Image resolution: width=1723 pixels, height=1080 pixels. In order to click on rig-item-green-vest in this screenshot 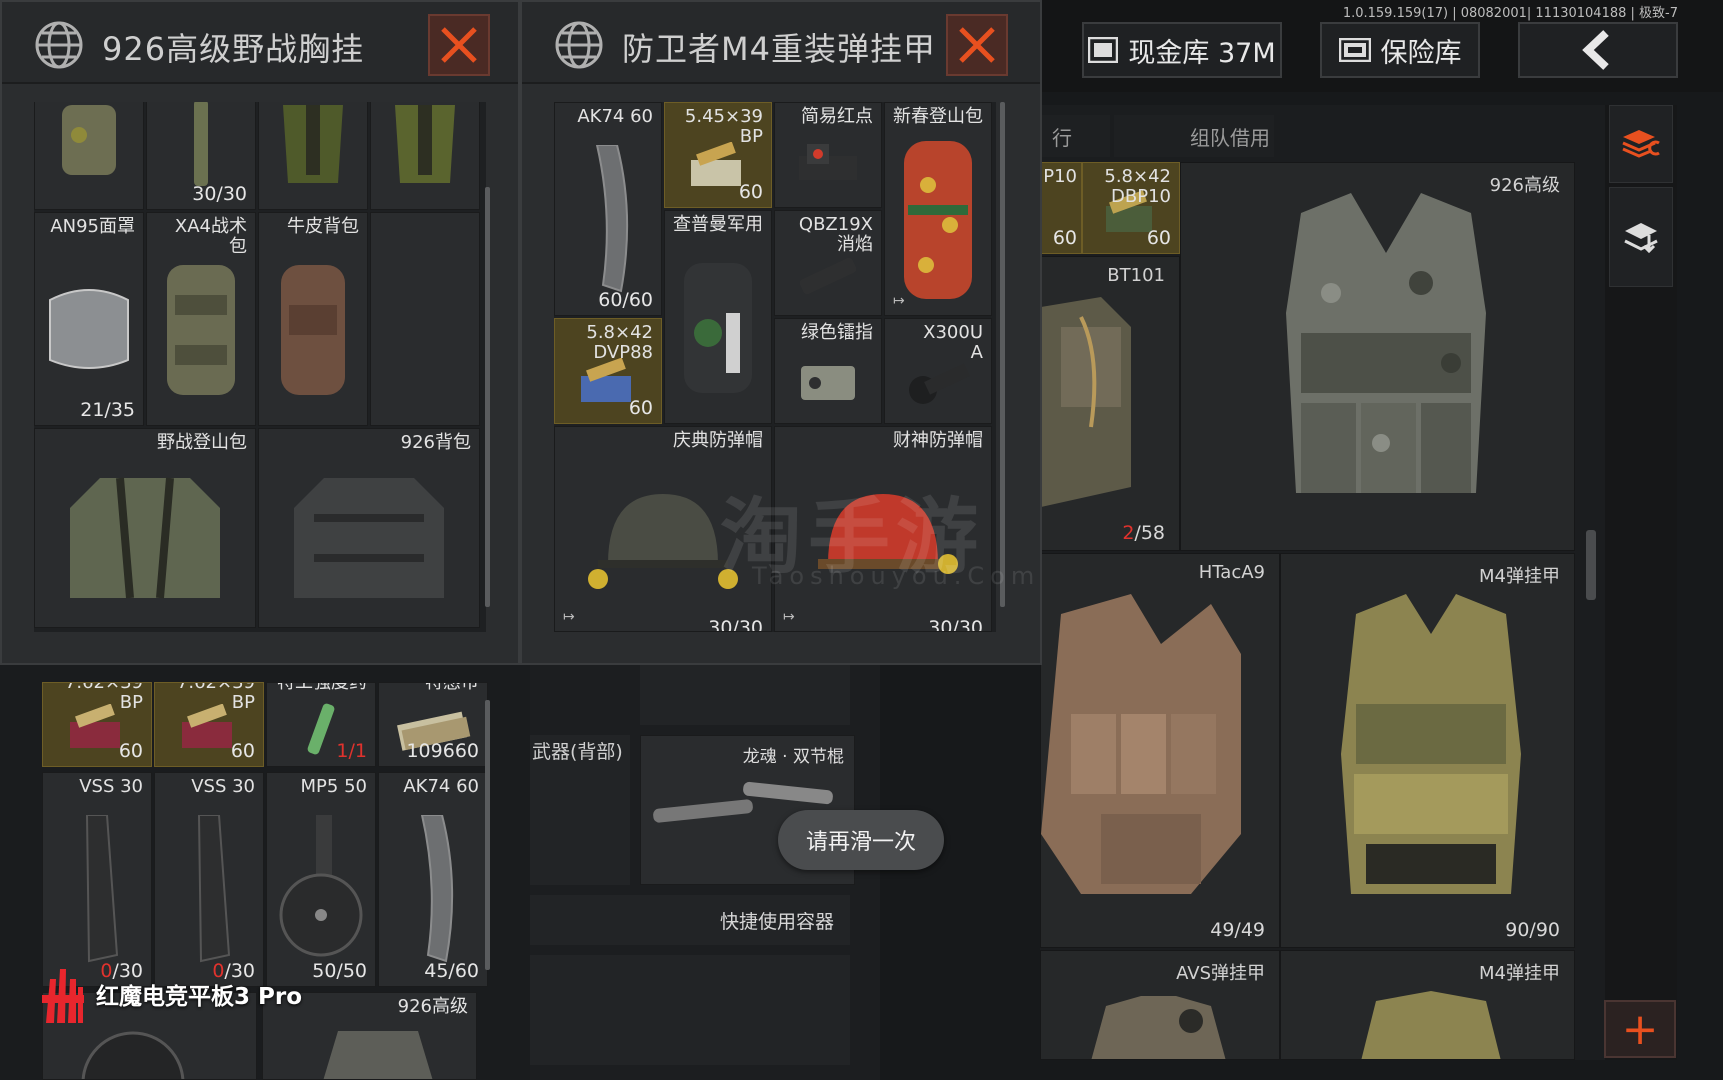, I will do `click(313, 156)`.